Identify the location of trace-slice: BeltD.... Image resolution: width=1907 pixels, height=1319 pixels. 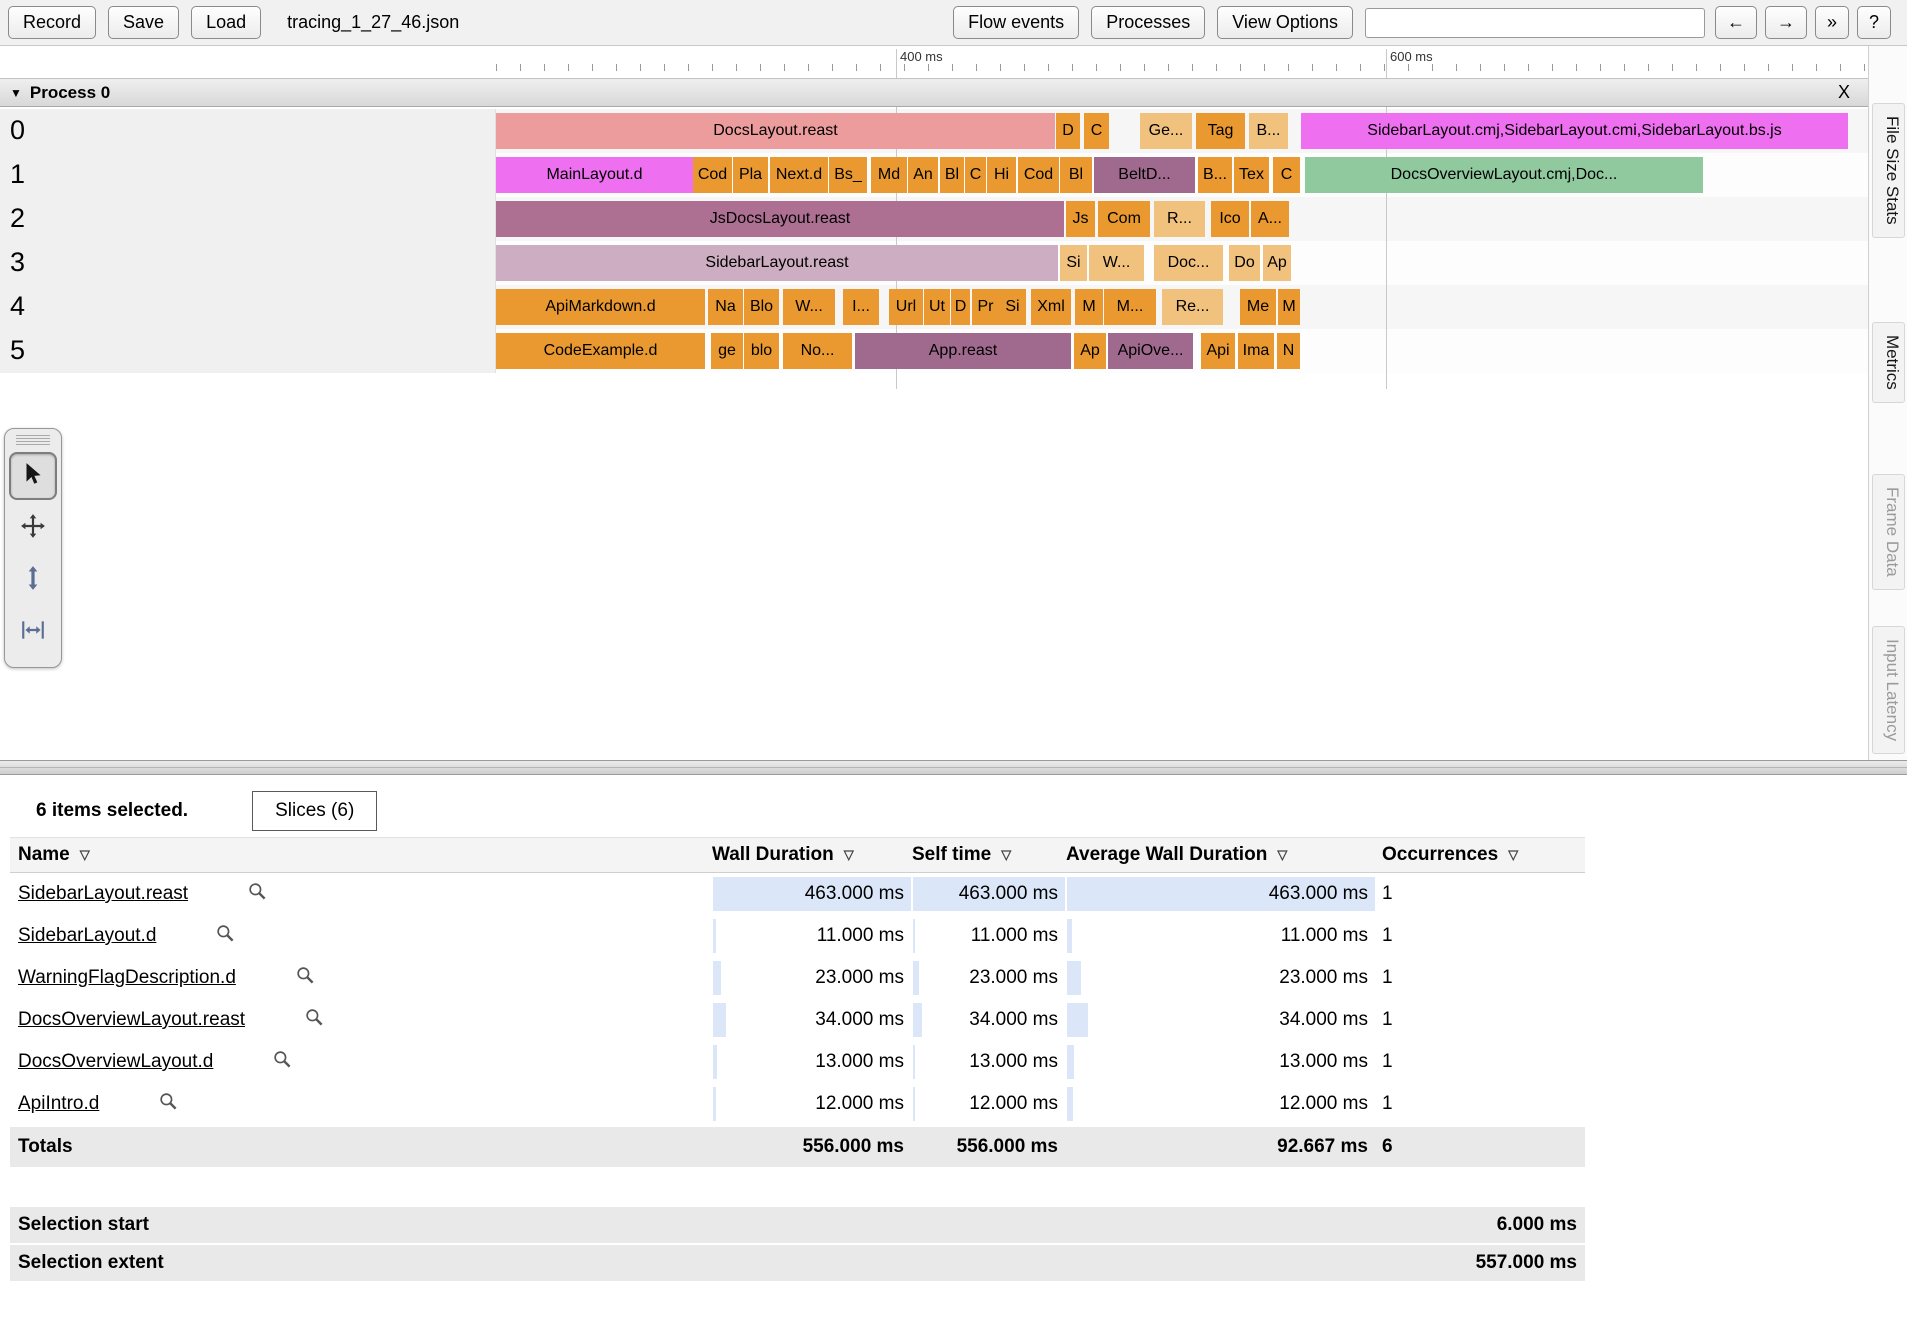
(1144, 175).